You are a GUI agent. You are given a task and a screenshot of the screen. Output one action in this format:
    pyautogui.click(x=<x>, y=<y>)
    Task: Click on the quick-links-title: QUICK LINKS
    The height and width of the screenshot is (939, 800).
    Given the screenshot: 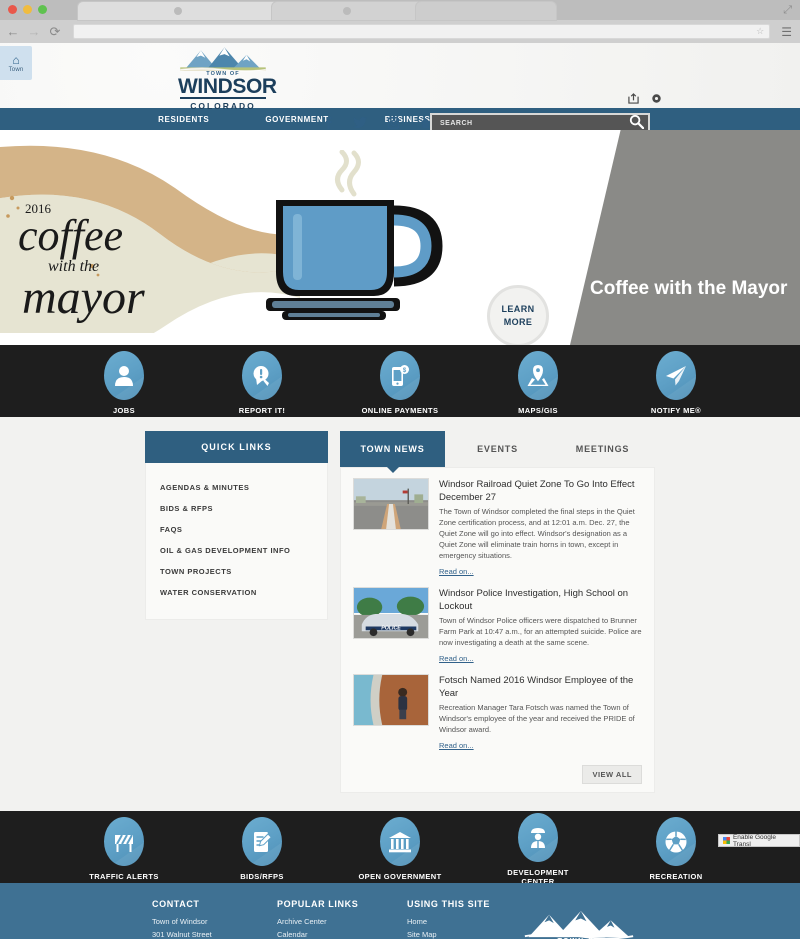 What is the action you would take?
    pyautogui.click(x=236, y=447)
    